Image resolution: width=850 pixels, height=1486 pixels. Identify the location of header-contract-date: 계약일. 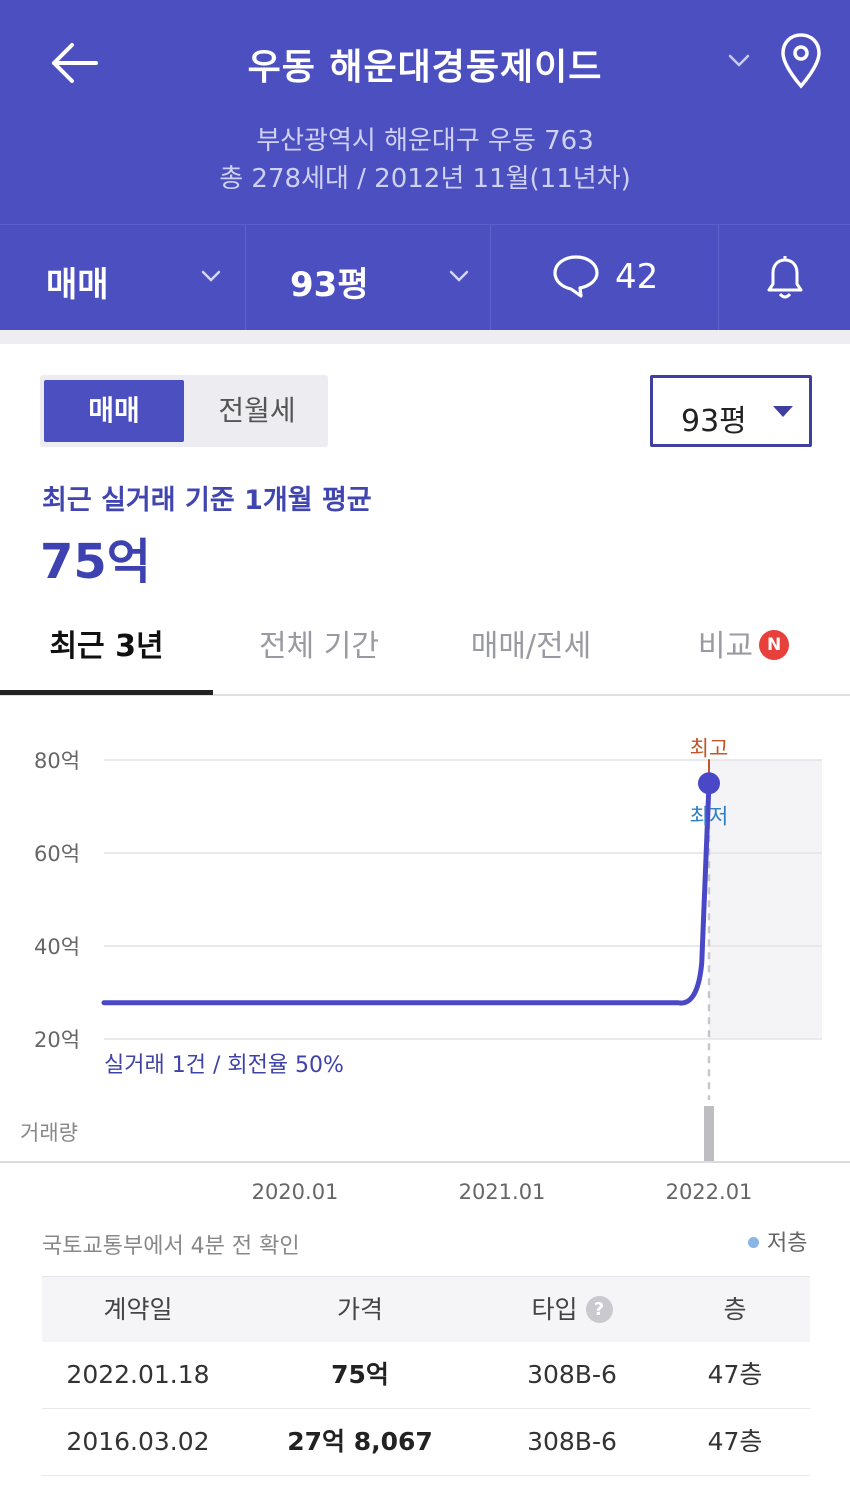
(138, 1309).